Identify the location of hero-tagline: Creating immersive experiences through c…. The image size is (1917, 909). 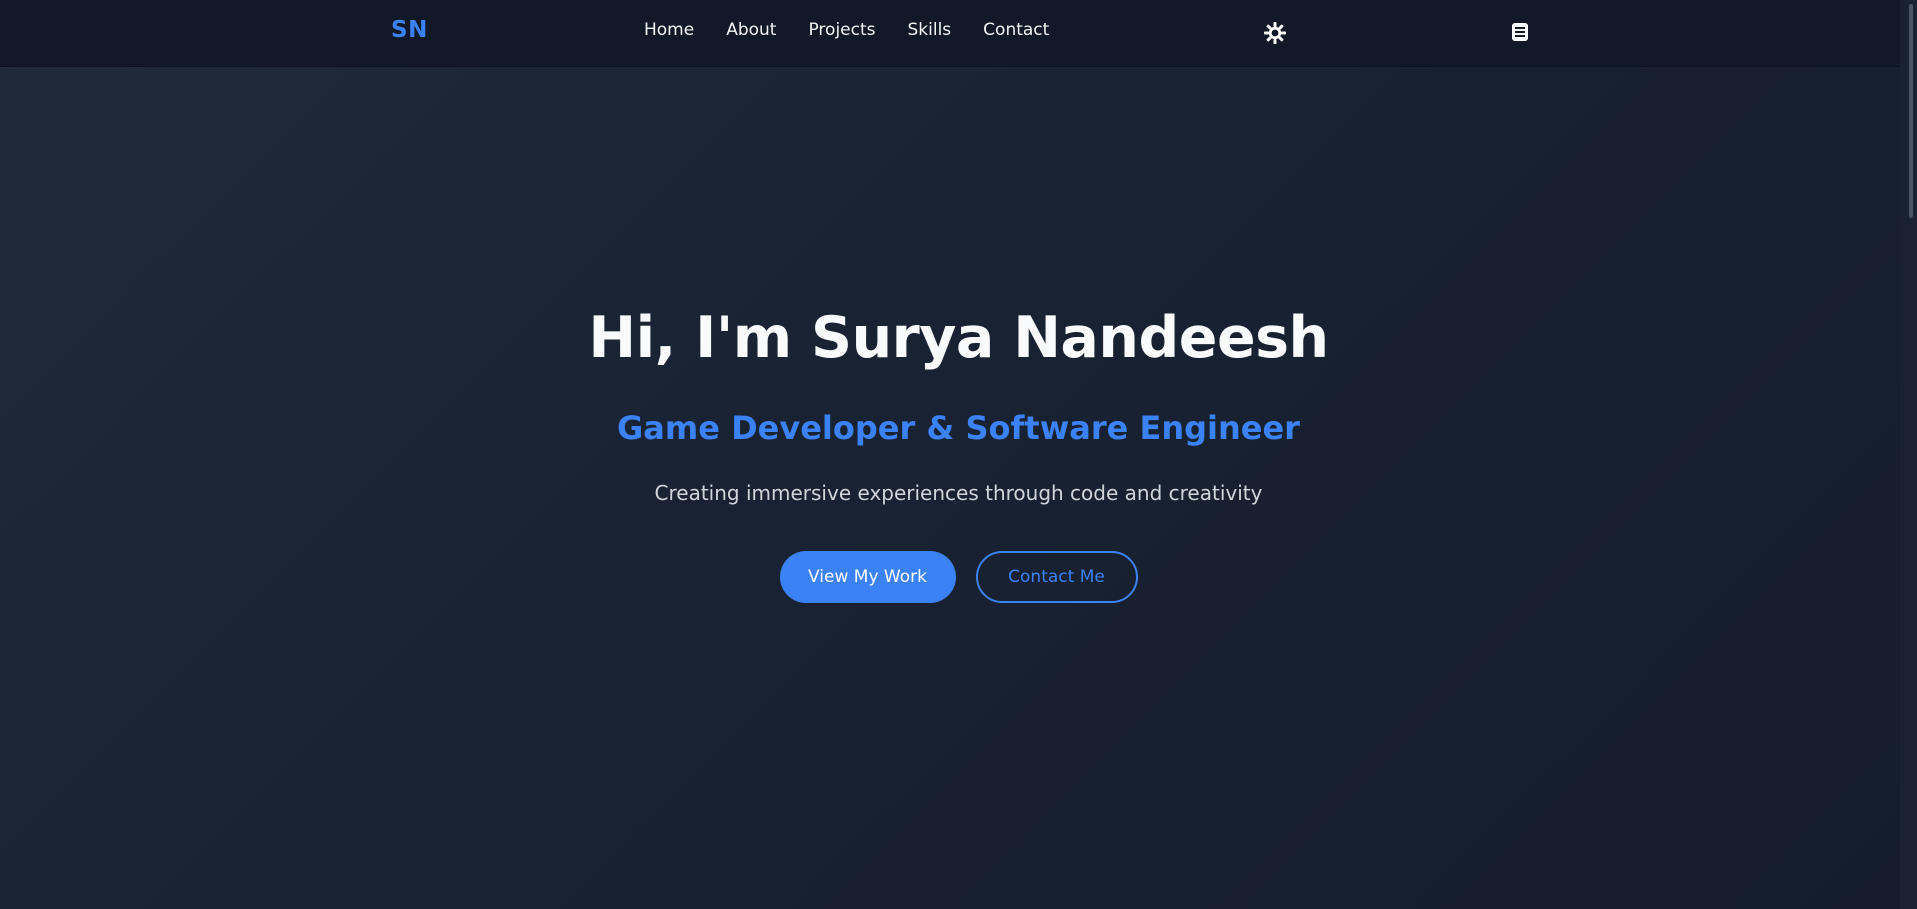
(958, 493).